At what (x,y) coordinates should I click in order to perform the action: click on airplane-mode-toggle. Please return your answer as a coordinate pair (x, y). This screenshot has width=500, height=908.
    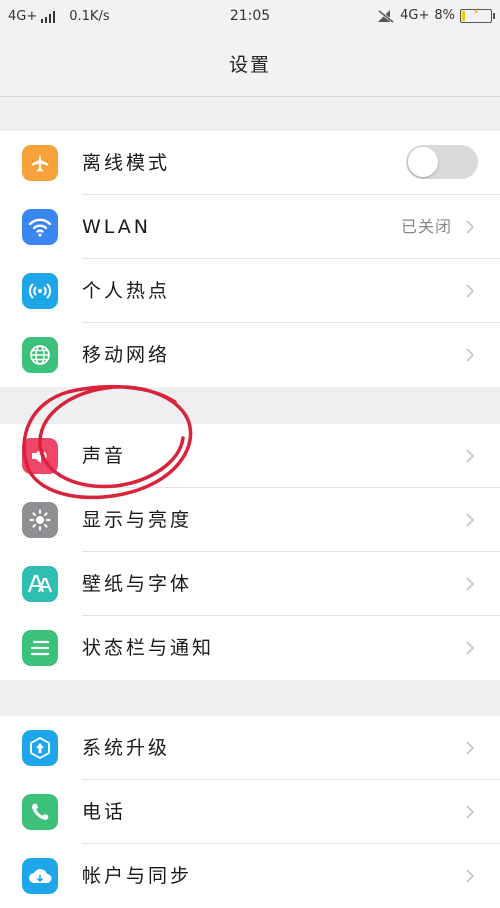
    Looking at the image, I should click on (442, 162).